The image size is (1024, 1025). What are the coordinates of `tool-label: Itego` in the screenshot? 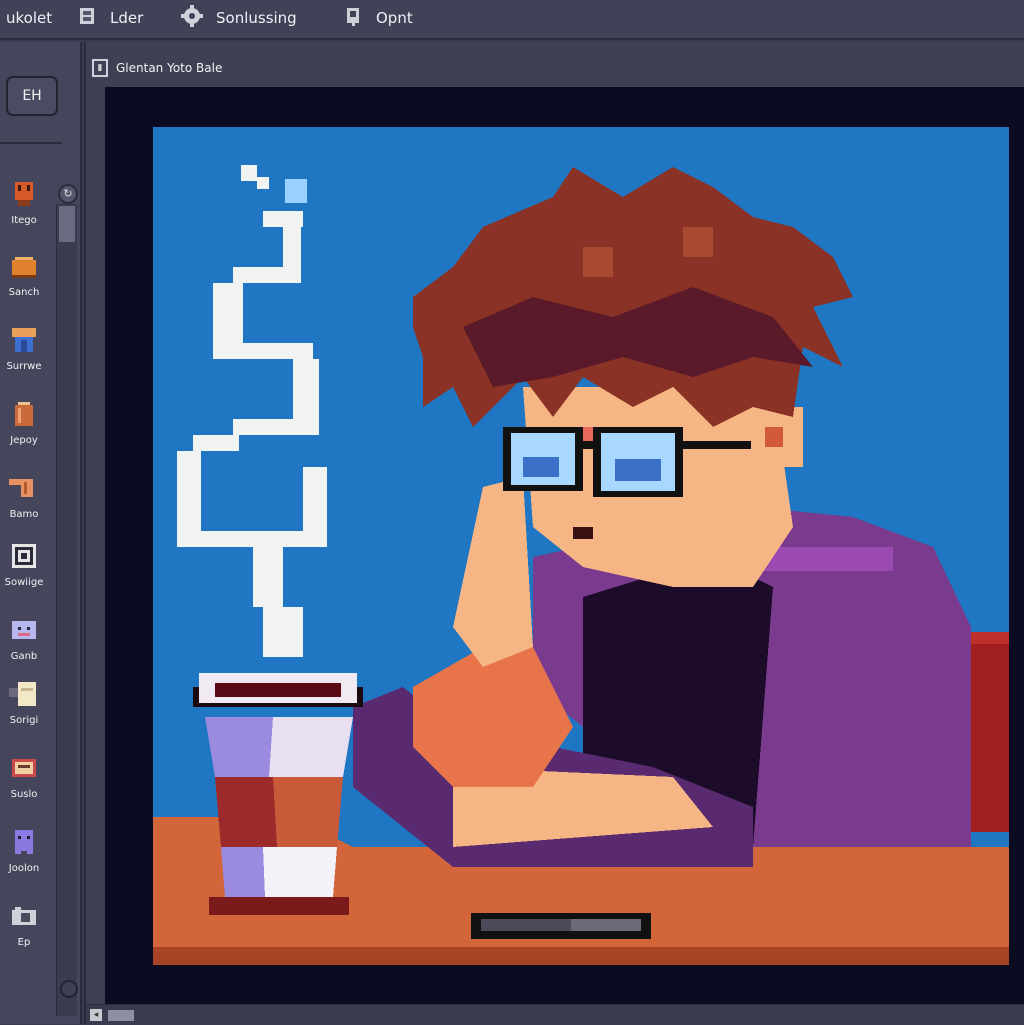 It's located at (24, 220).